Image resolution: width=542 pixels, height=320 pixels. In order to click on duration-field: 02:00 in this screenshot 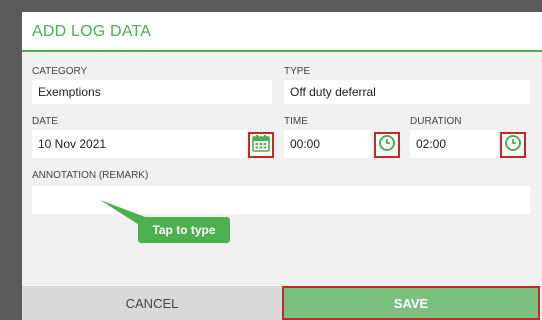, I will do `click(454, 144)`.